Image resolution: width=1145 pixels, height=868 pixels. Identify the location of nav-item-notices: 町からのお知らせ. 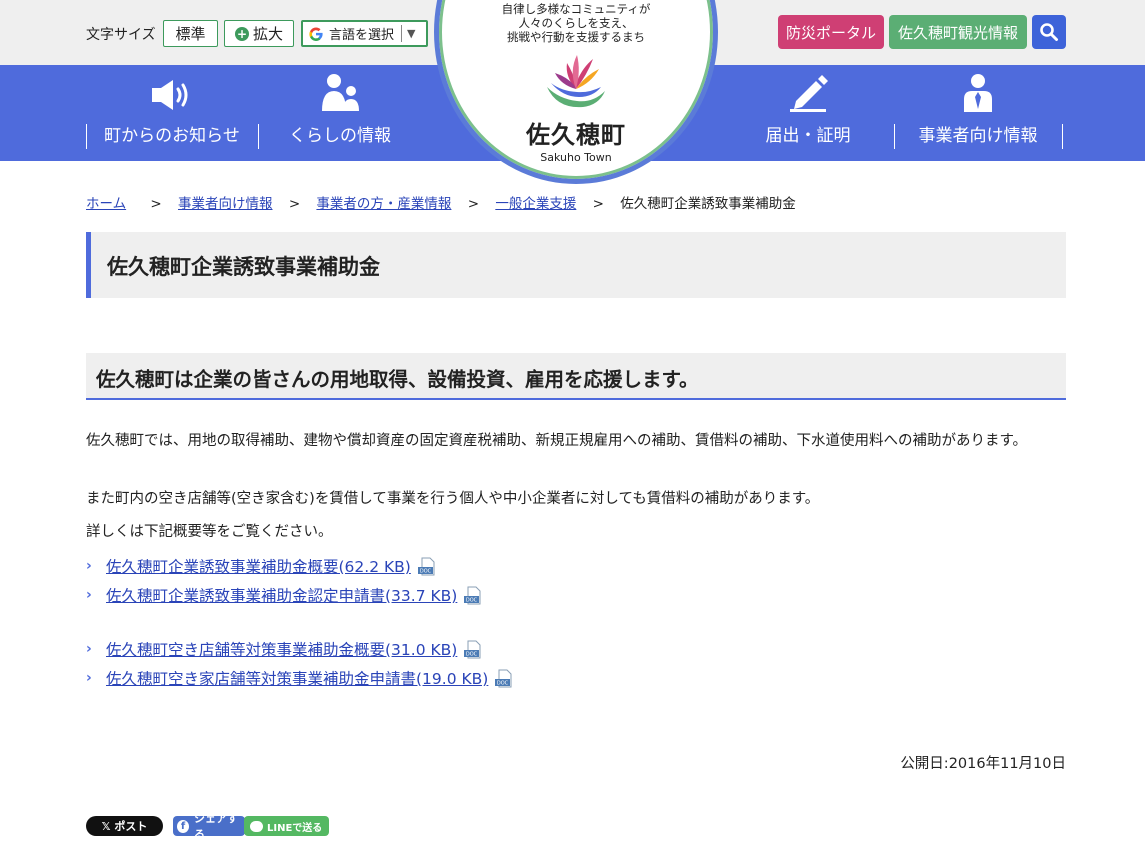
(172, 113).